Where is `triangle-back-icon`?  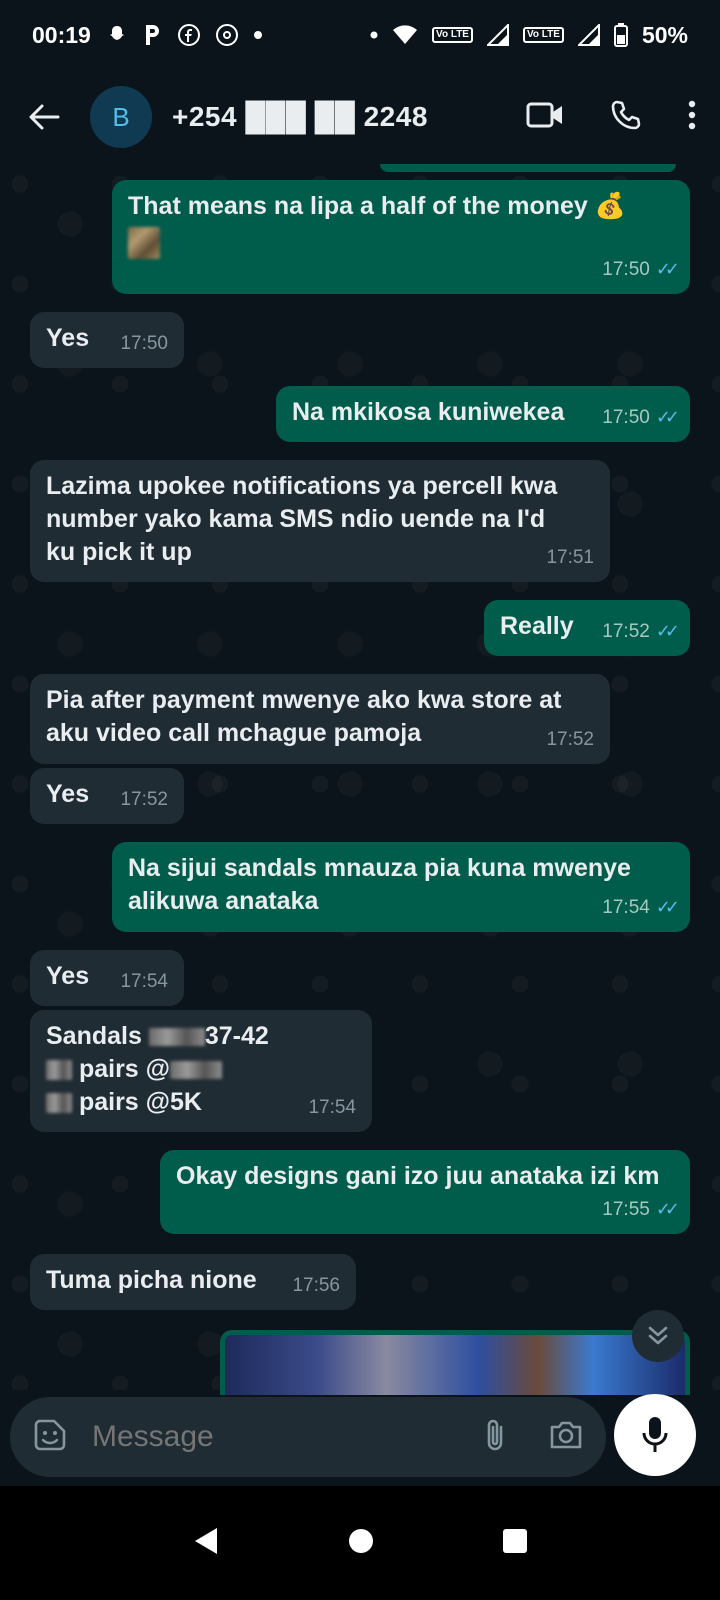
triangle-back-icon is located at coordinates (206, 1540).